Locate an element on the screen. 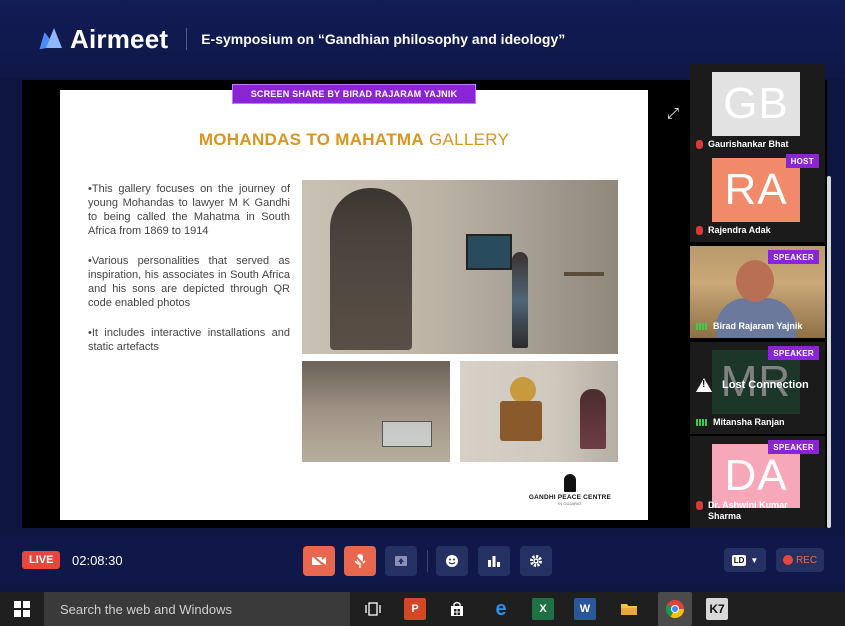 Image resolution: width=845 pixels, height=626 pixels. mic-toggle-button is located at coordinates (360, 561).